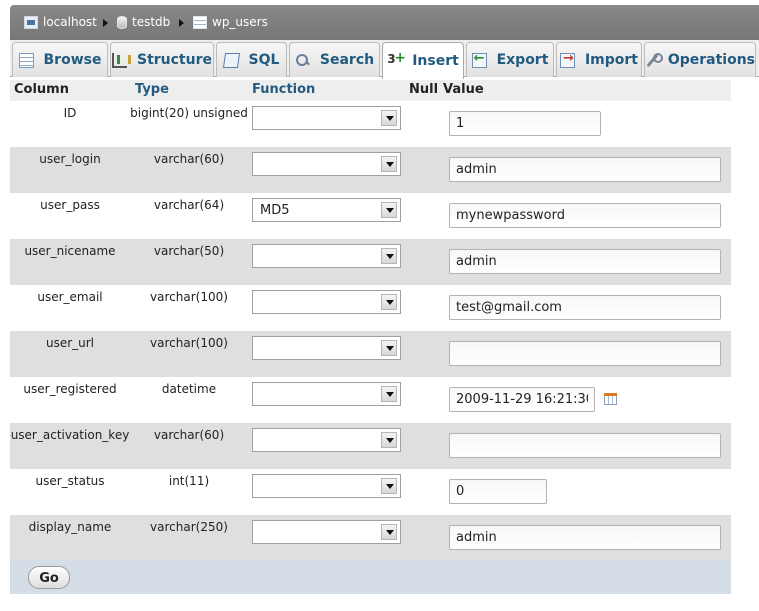 The height and width of the screenshot is (611, 759). Describe the element at coordinates (72, 60) in the screenshot. I see `tab-browse-label: Browse` at that location.